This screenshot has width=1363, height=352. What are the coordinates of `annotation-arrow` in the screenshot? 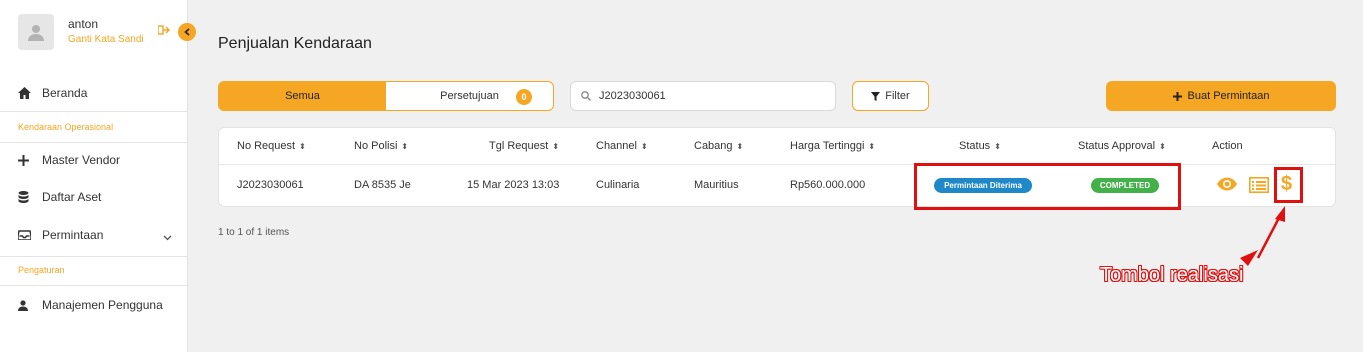 It's located at (1262, 236).